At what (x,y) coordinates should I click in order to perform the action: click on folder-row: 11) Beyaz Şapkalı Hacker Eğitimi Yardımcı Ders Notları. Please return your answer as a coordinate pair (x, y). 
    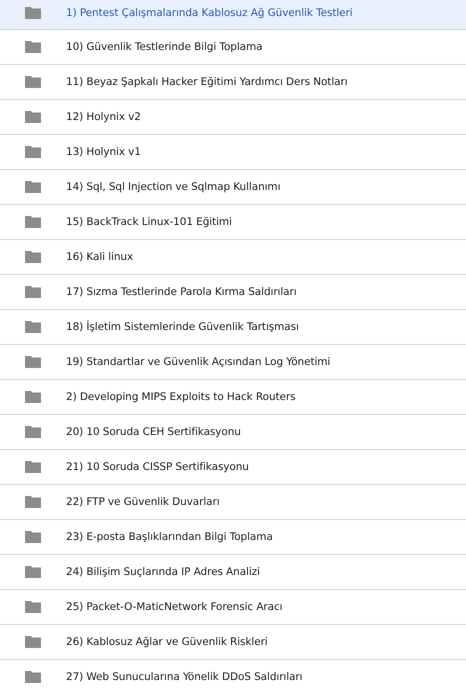
    Looking at the image, I should click on (233, 82).